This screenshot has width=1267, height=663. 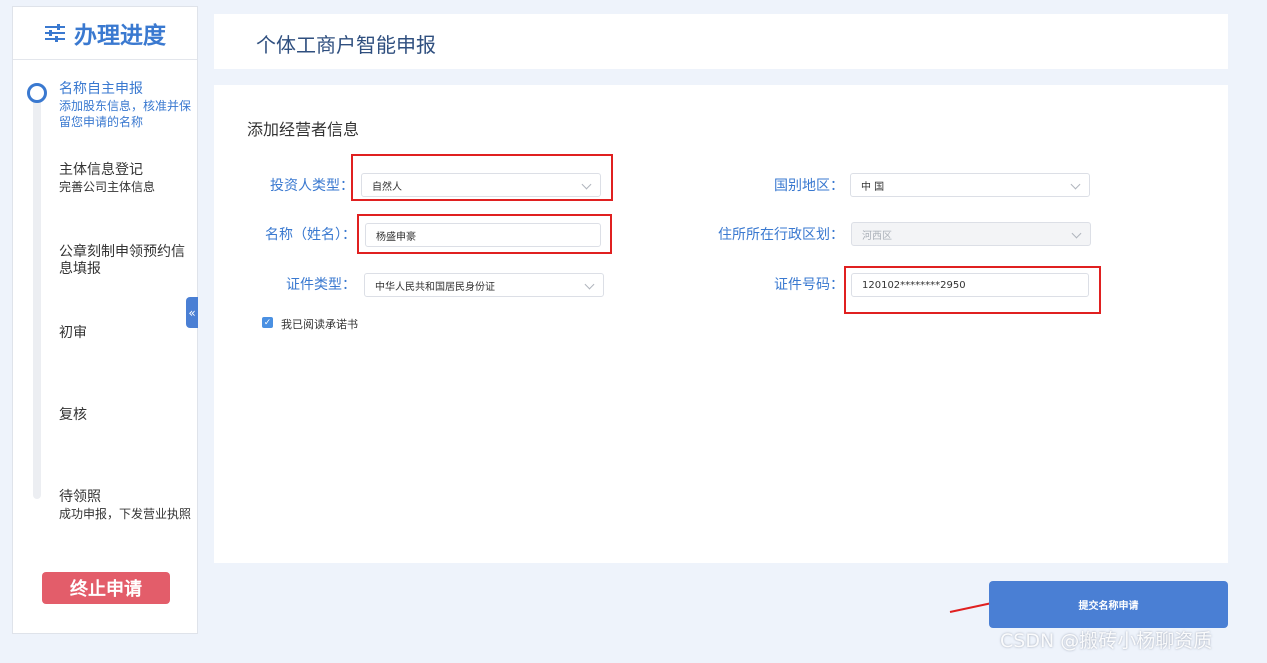 I want to click on step-title: 主体信息登记, so click(x=101, y=170).